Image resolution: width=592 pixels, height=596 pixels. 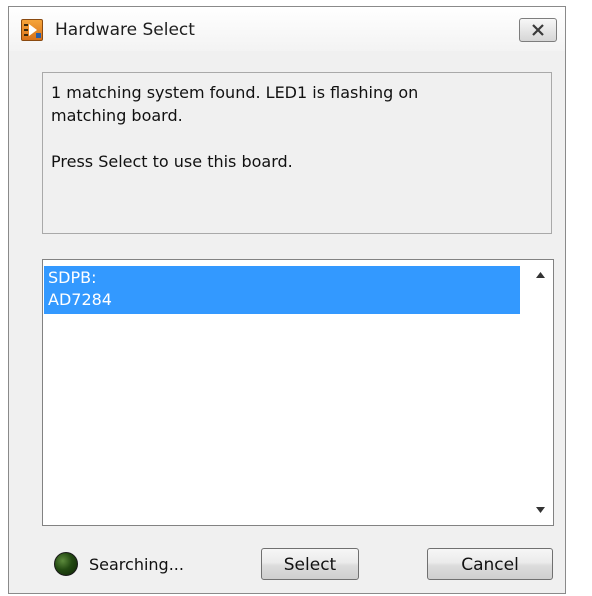 I want to click on list-item: SDPB: AD7284, so click(x=282, y=290).